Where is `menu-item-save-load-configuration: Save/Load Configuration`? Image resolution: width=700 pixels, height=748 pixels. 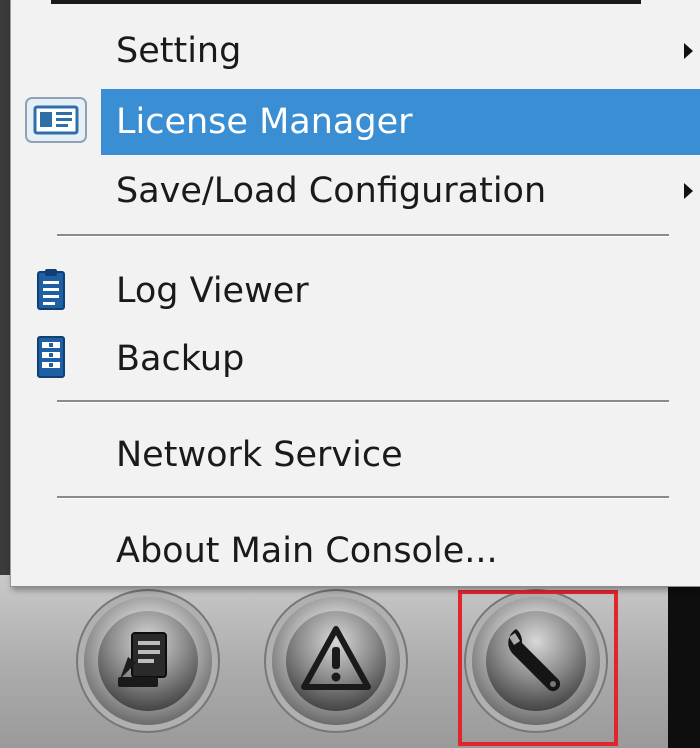
menu-item-save-load-configuration: Save/Load Configuration is located at coordinates (355, 191).